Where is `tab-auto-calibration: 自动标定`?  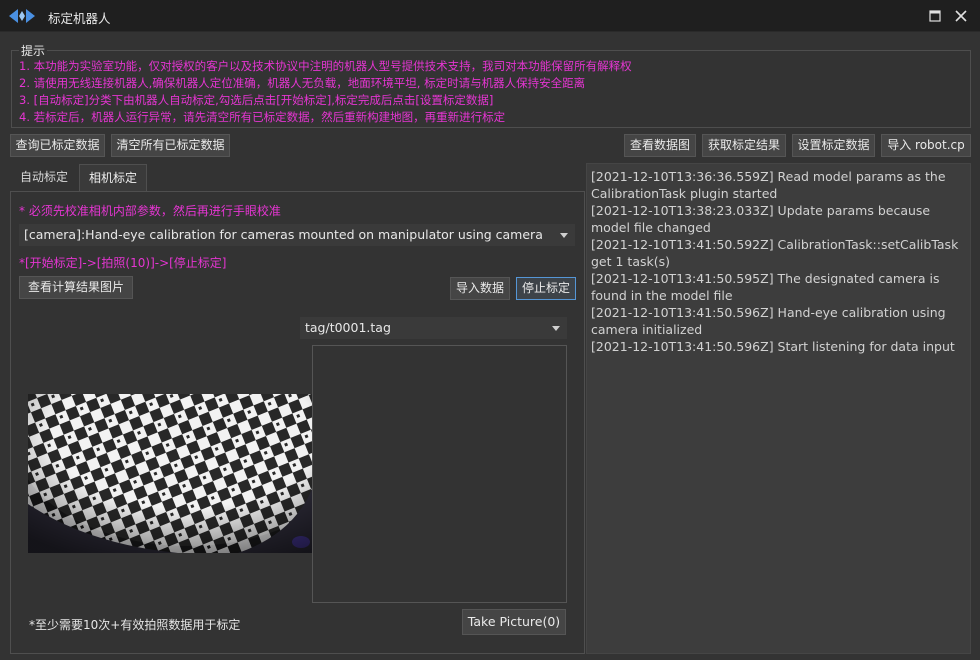
tab-auto-calibration: 自动标定 is located at coordinates (44, 177).